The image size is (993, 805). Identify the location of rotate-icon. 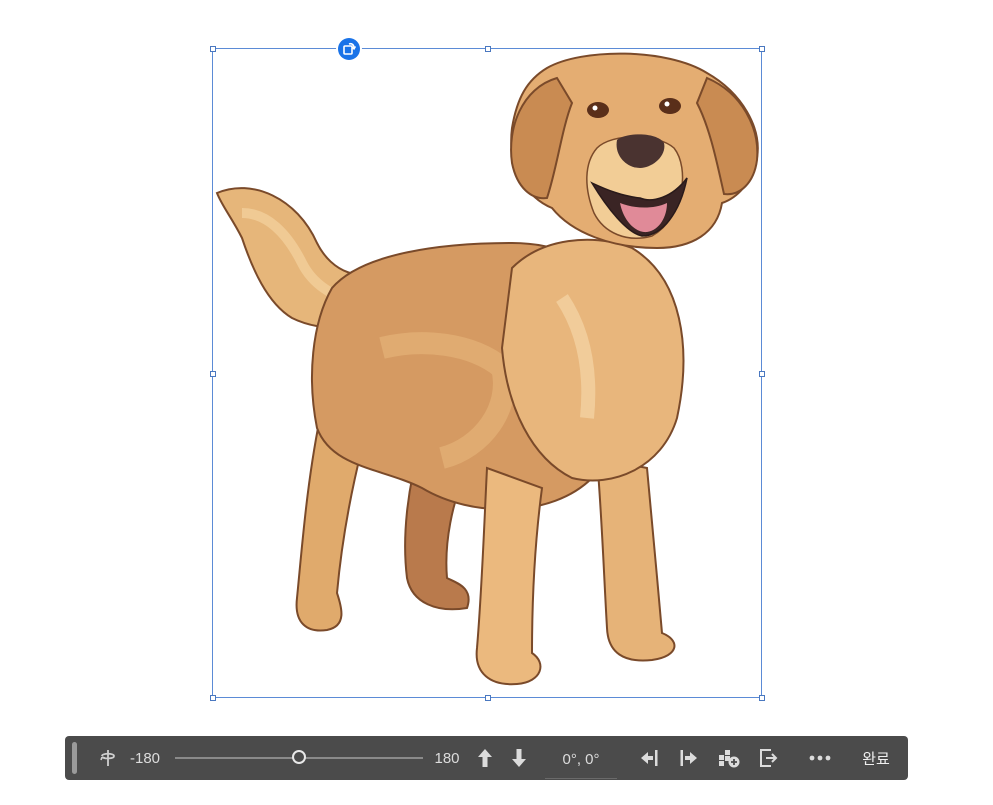
(349, 49).